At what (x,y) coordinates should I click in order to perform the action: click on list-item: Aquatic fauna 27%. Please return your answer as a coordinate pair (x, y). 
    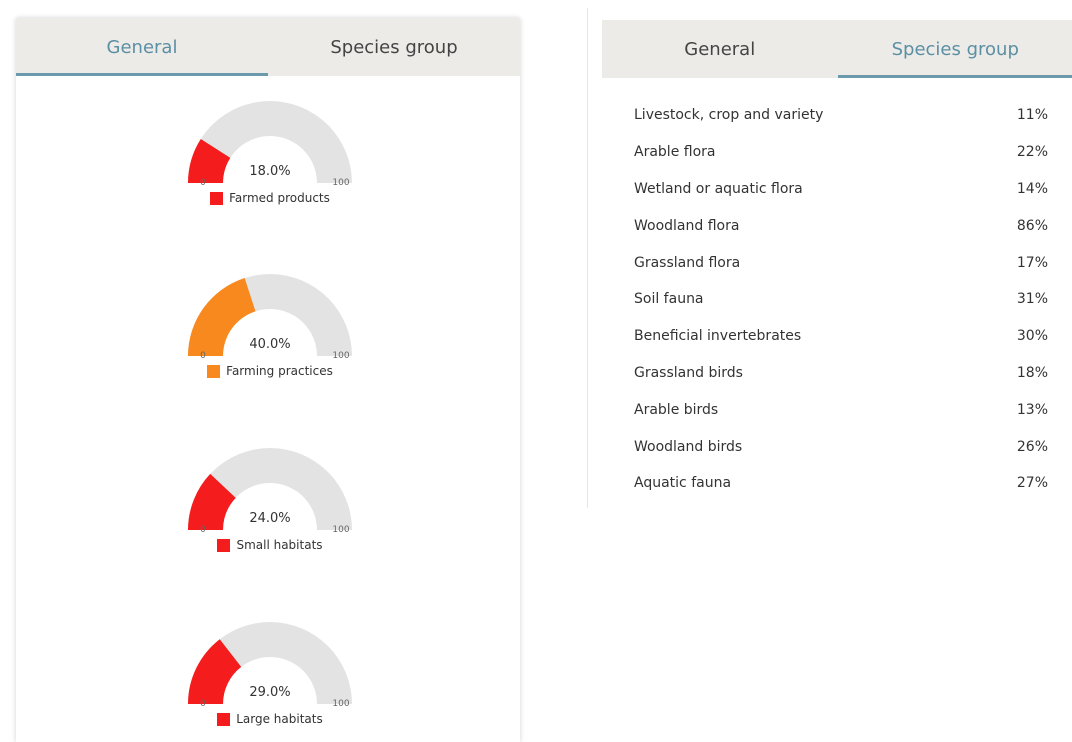
    Looking at the image, I should click on (845, 483).